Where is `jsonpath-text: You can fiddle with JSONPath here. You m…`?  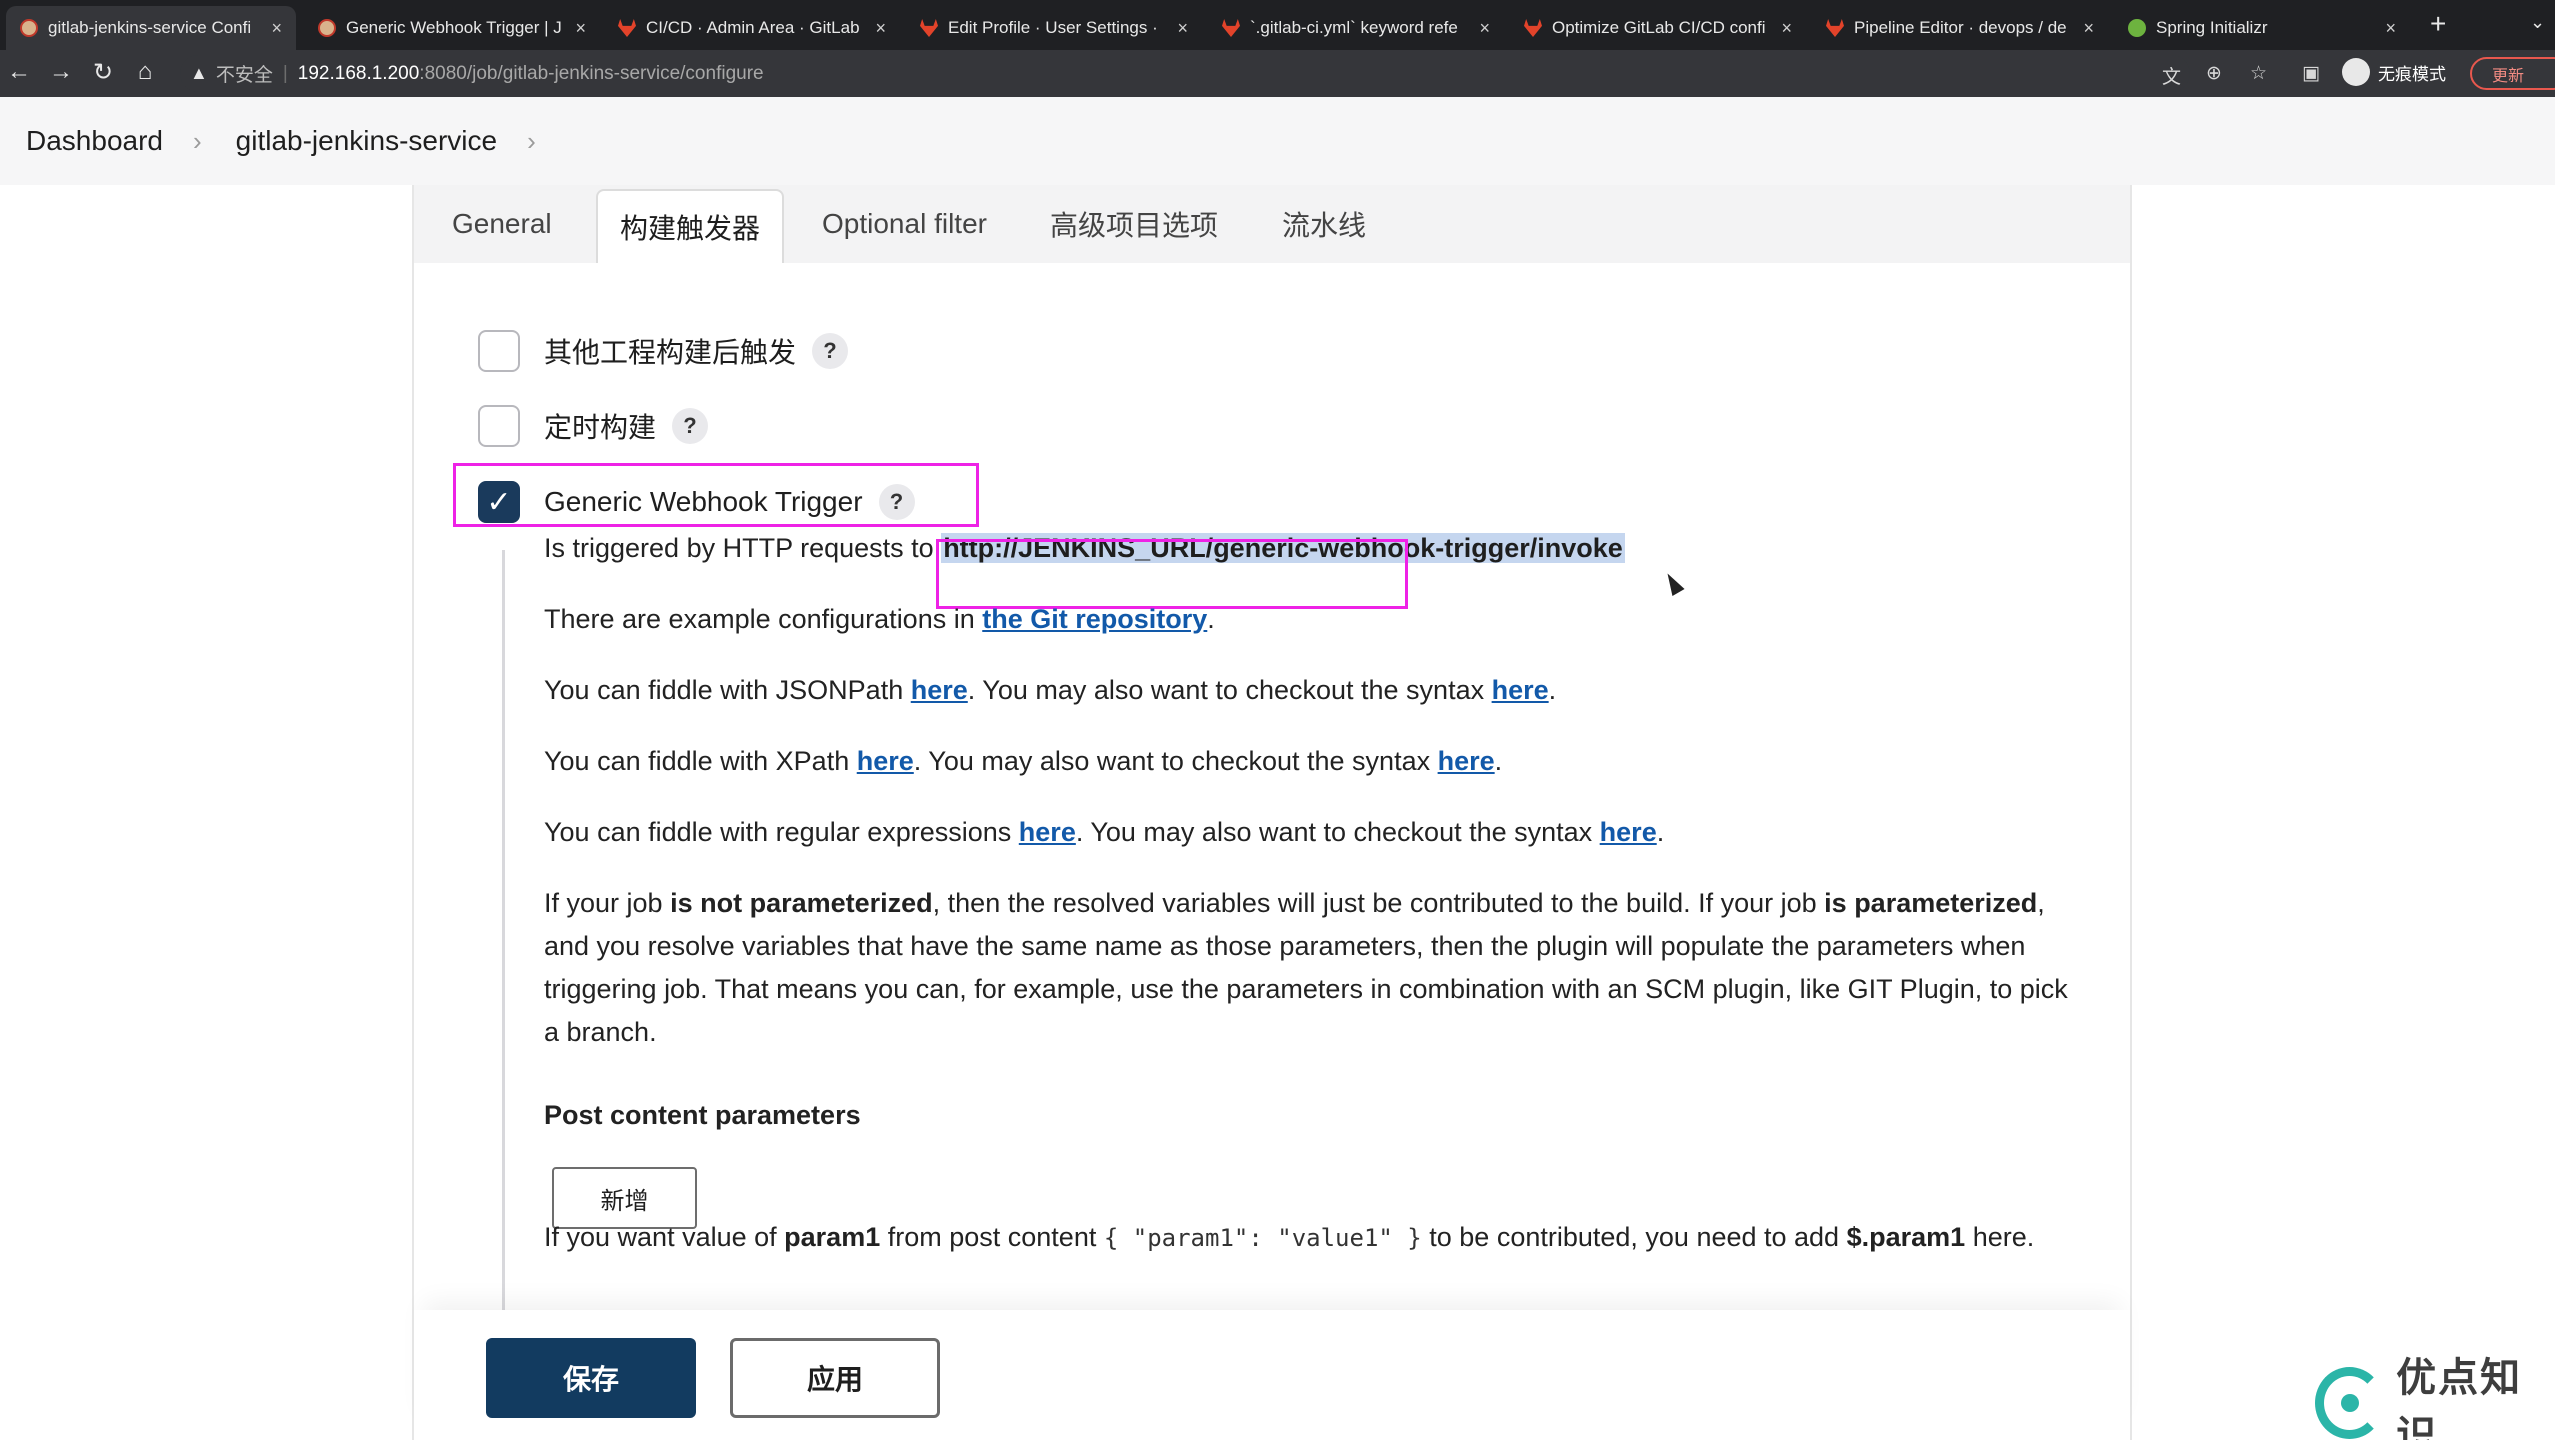
jsonpath-text: You can fiddle with JSONPath here. You m… is located at coordinates (1050, 690).